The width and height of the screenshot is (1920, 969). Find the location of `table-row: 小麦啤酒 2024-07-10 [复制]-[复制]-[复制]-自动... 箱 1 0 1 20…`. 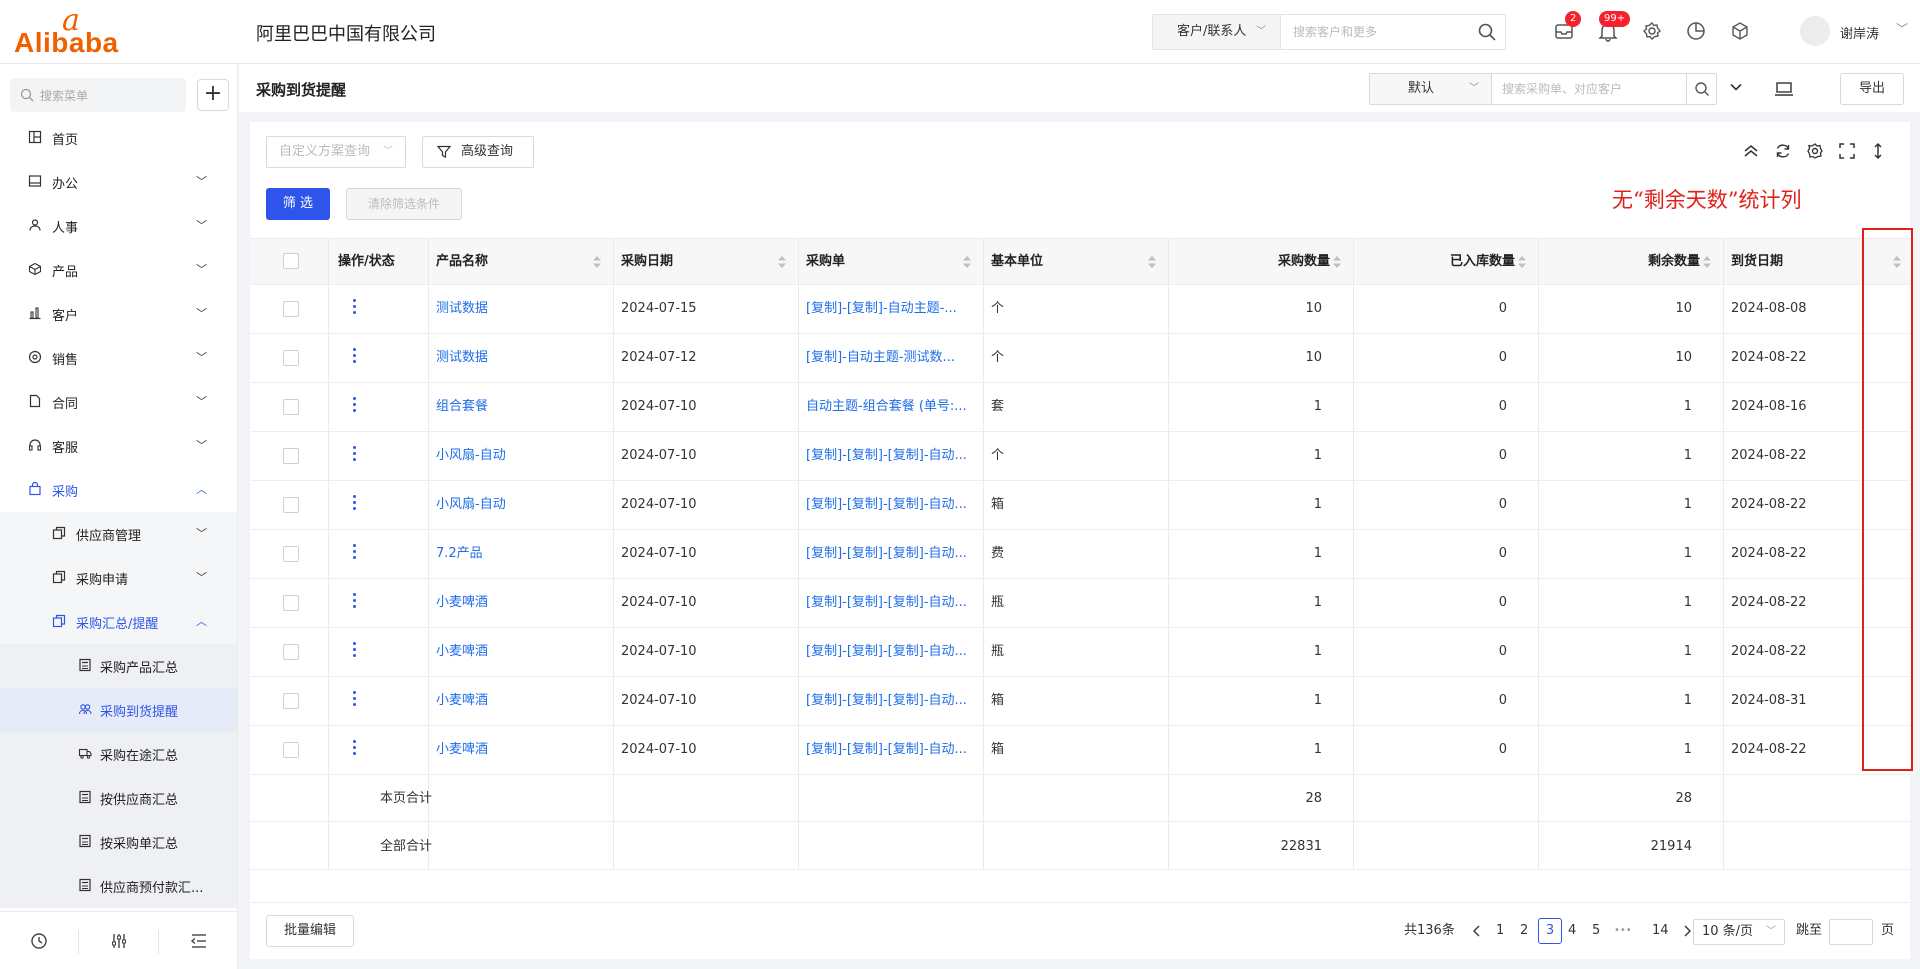

table-row: 小麦啤酒 2024-07-10 [复制]-[复制]-[复制]-自动... 箱 1 0 1 20… is located at coordinates (1080, 701).